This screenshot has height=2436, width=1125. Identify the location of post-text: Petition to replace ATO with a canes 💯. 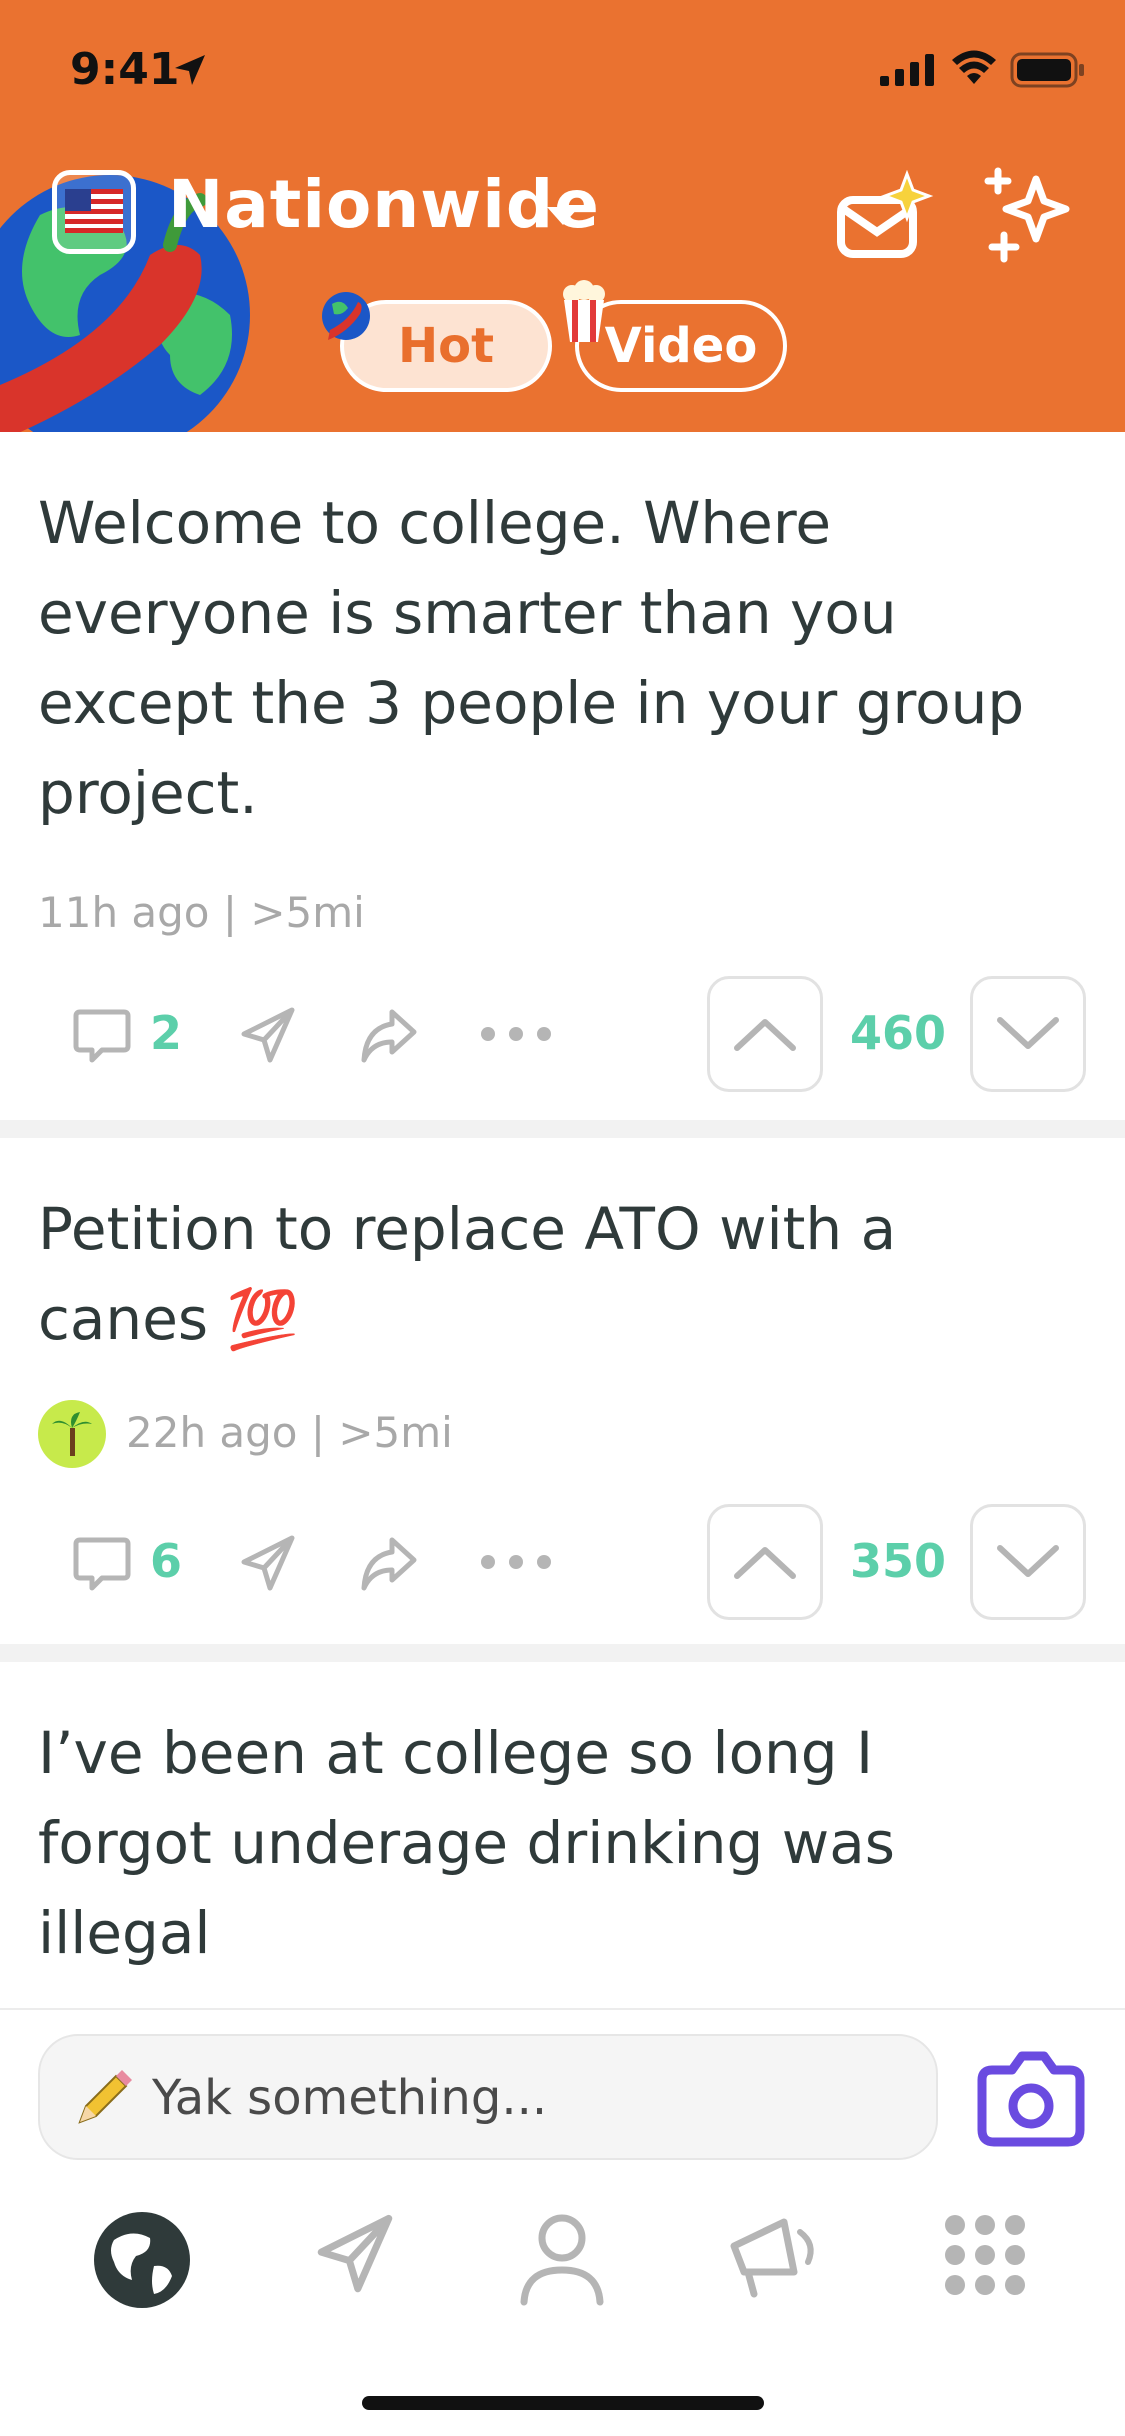
(467, 1274).